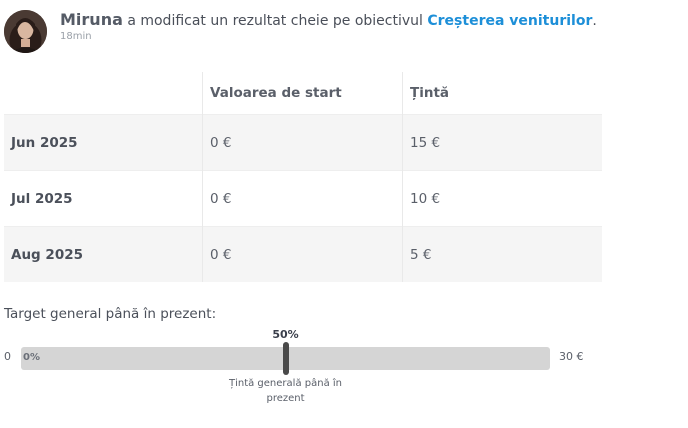 The height and width of the screenshot is (428, 688). What do you see at coordinates (110, 314) in the screenshot?
I see `progress-title: Target general până în prezent:` at bounding box center [110, 314].